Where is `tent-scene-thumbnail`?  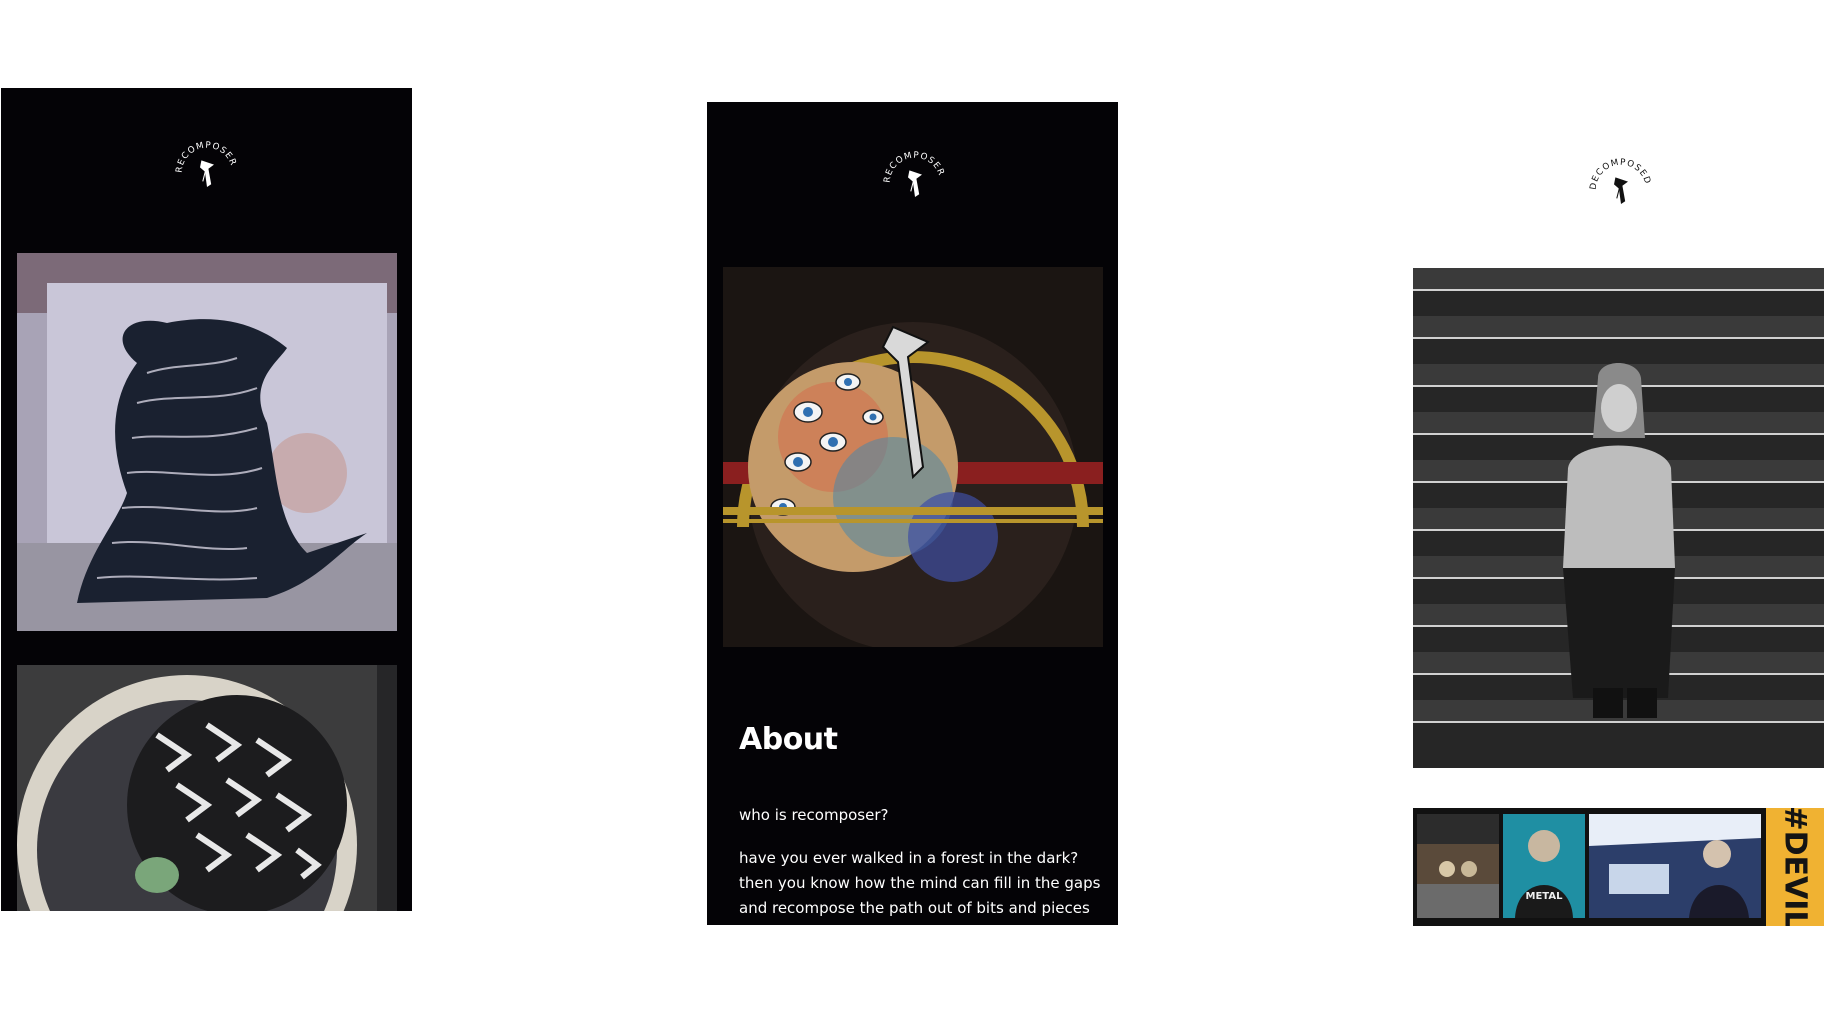 tent-scene-thumbnail is located at coordinates (1675, 866).